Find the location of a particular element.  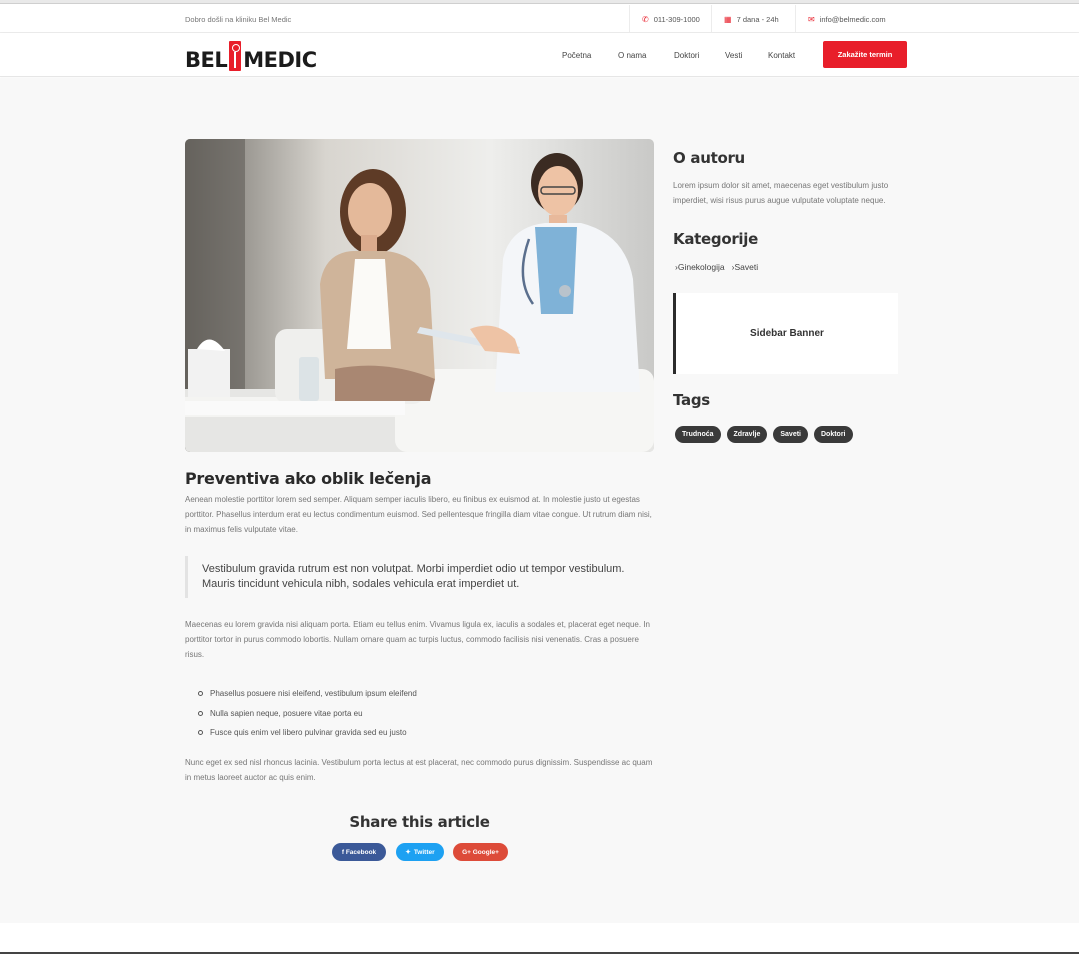

mail-icon: ✉ is located at coordinates (811, 19).